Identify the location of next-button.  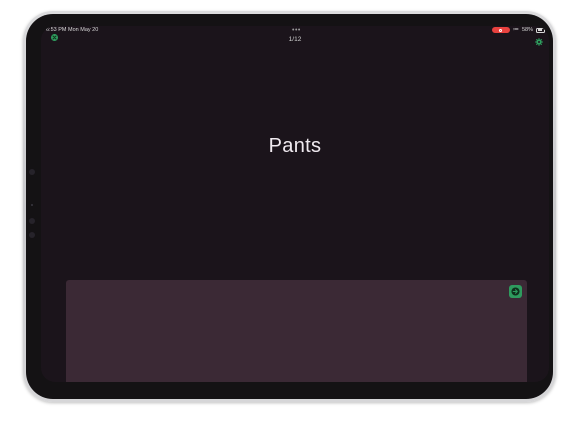
(515, 291).